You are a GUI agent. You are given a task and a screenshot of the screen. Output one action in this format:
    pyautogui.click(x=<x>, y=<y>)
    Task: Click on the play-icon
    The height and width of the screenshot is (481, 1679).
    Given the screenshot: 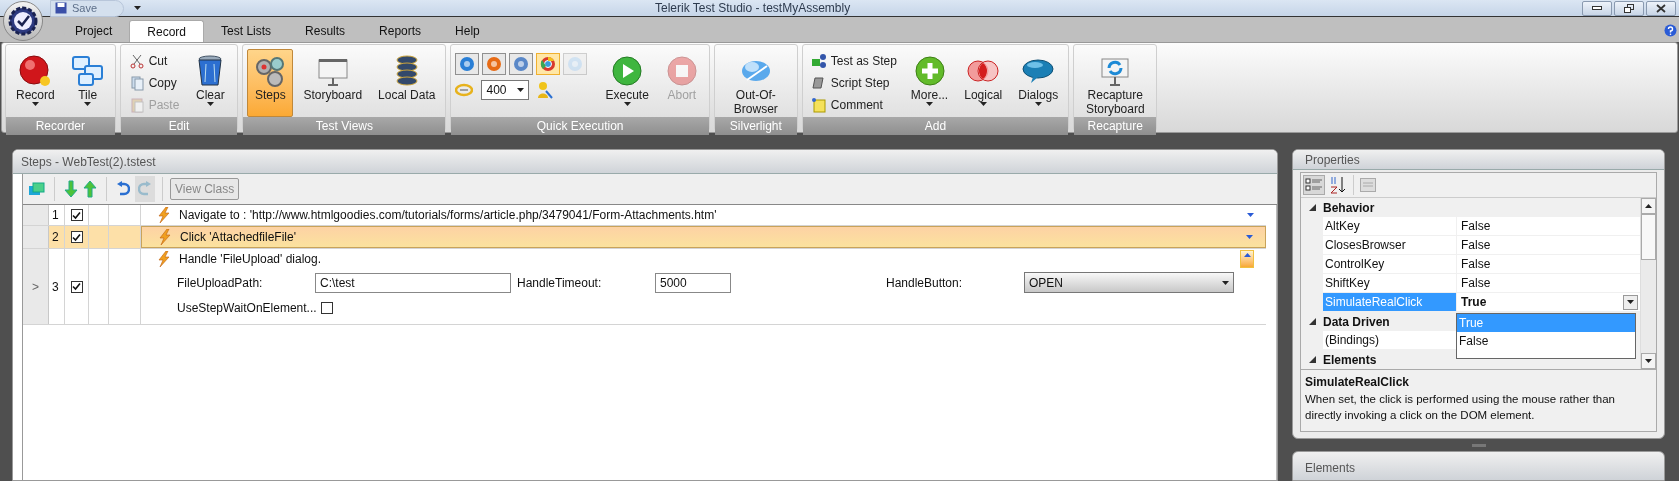 What is the action you would take?
    pyautogui.click(x=627, y=71)
    